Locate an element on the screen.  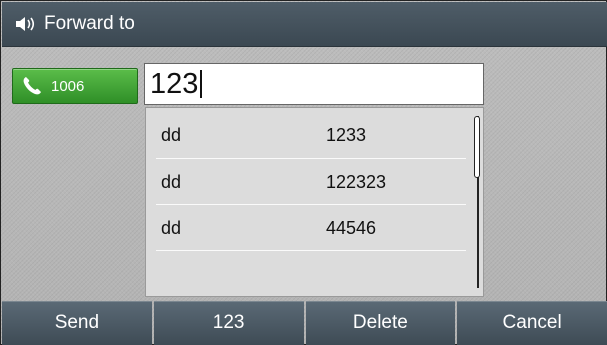
line-key-button: 1006 is located at coordinates (75, 86).